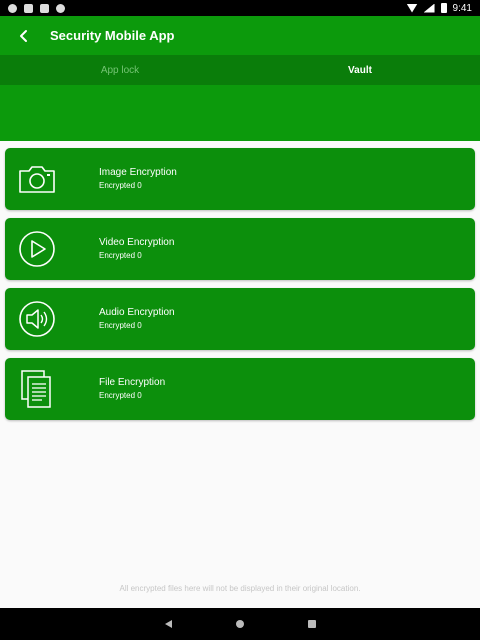  I want to click on tab-vault: Vault, so click(360, 70).